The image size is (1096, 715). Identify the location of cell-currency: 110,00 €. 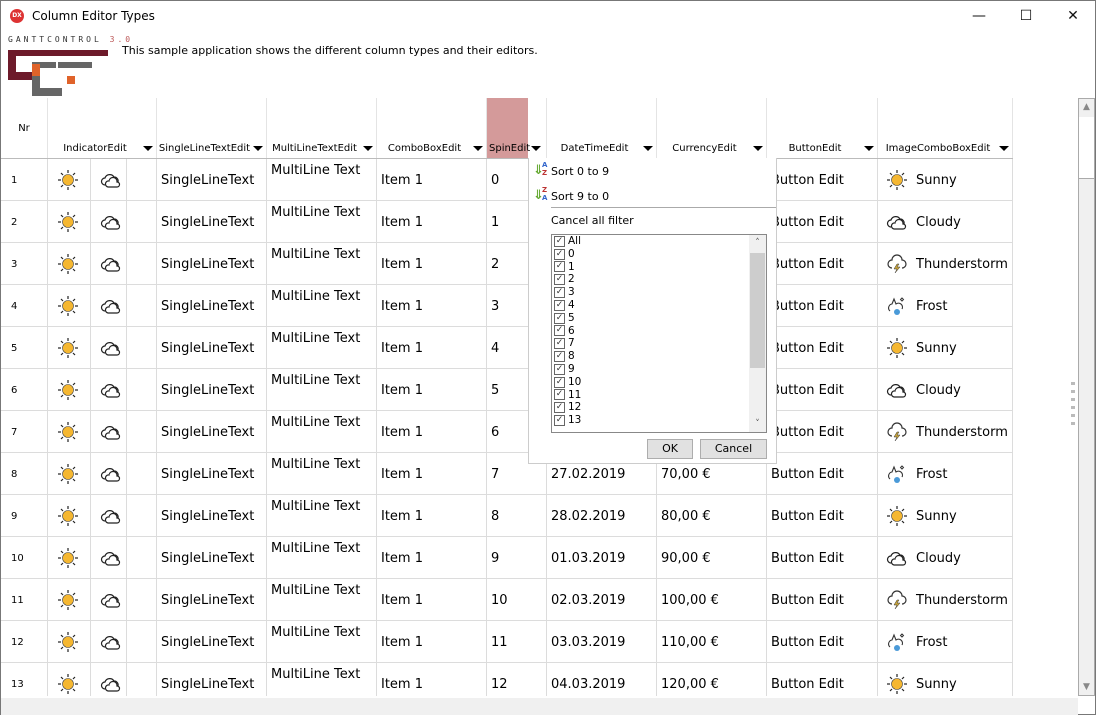
(712, 642).